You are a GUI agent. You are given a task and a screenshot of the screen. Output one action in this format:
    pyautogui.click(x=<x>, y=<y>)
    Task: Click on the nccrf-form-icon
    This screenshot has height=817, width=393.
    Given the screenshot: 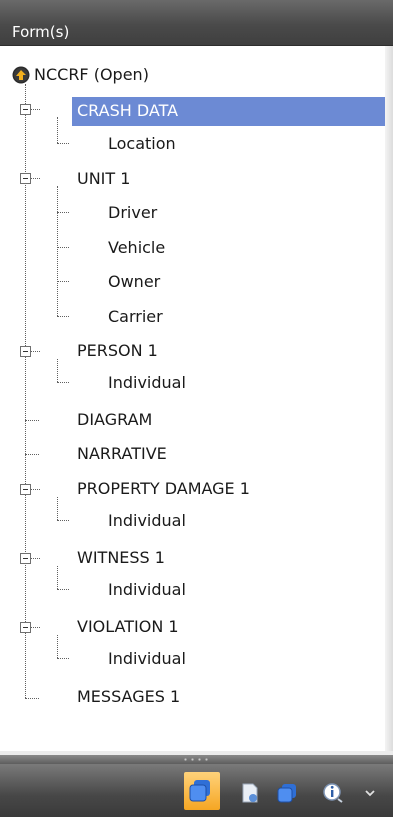 What is the action you would take?
    pyautogui.click(x=21, y=75)
    